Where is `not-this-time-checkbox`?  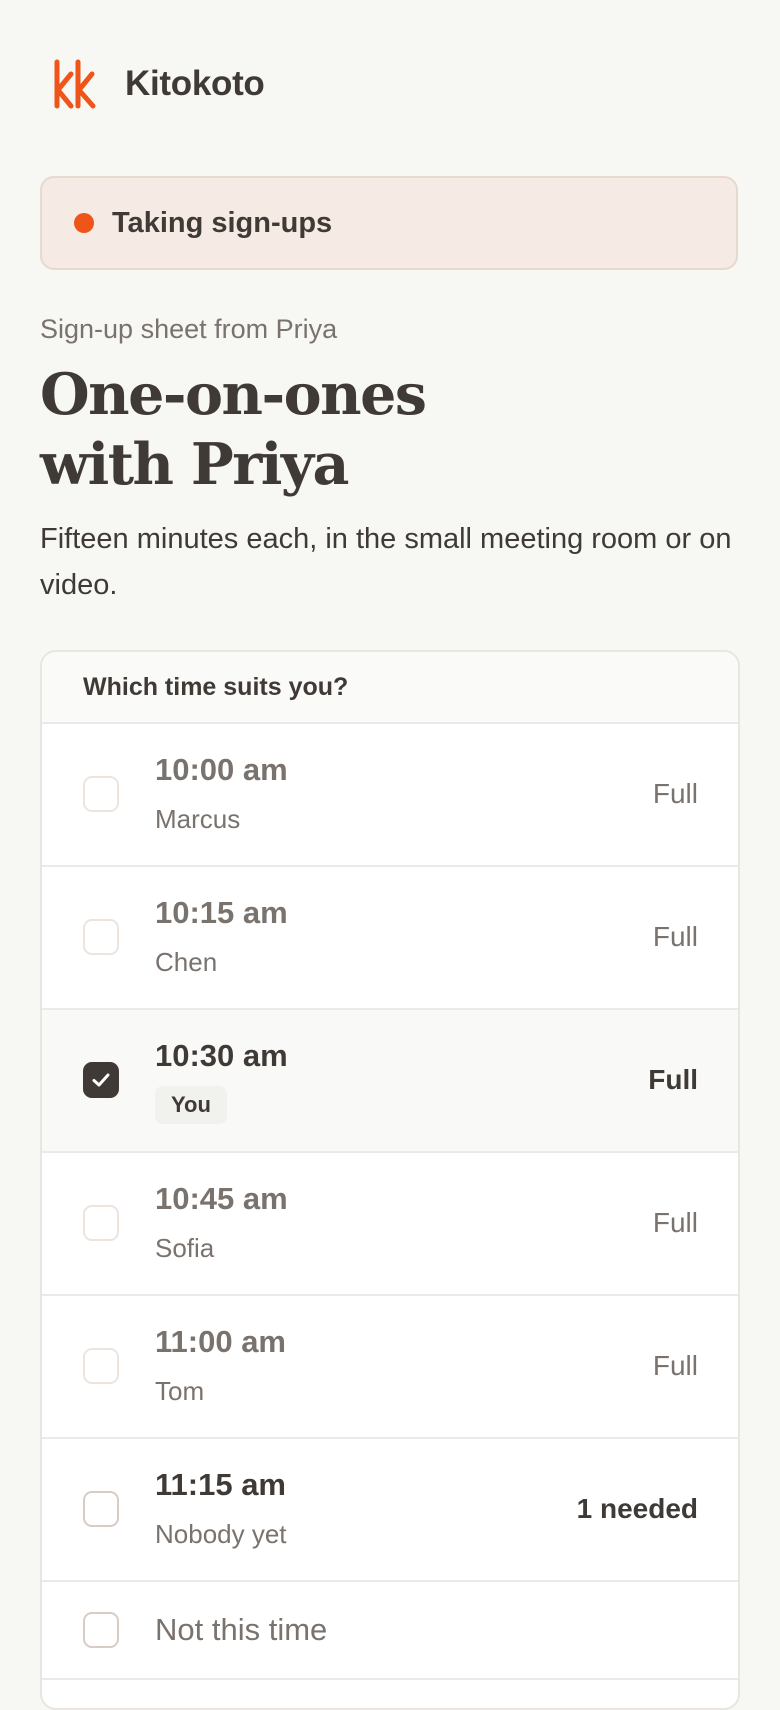
not-this-time-checkbox is located at coordinates (101, 1630).